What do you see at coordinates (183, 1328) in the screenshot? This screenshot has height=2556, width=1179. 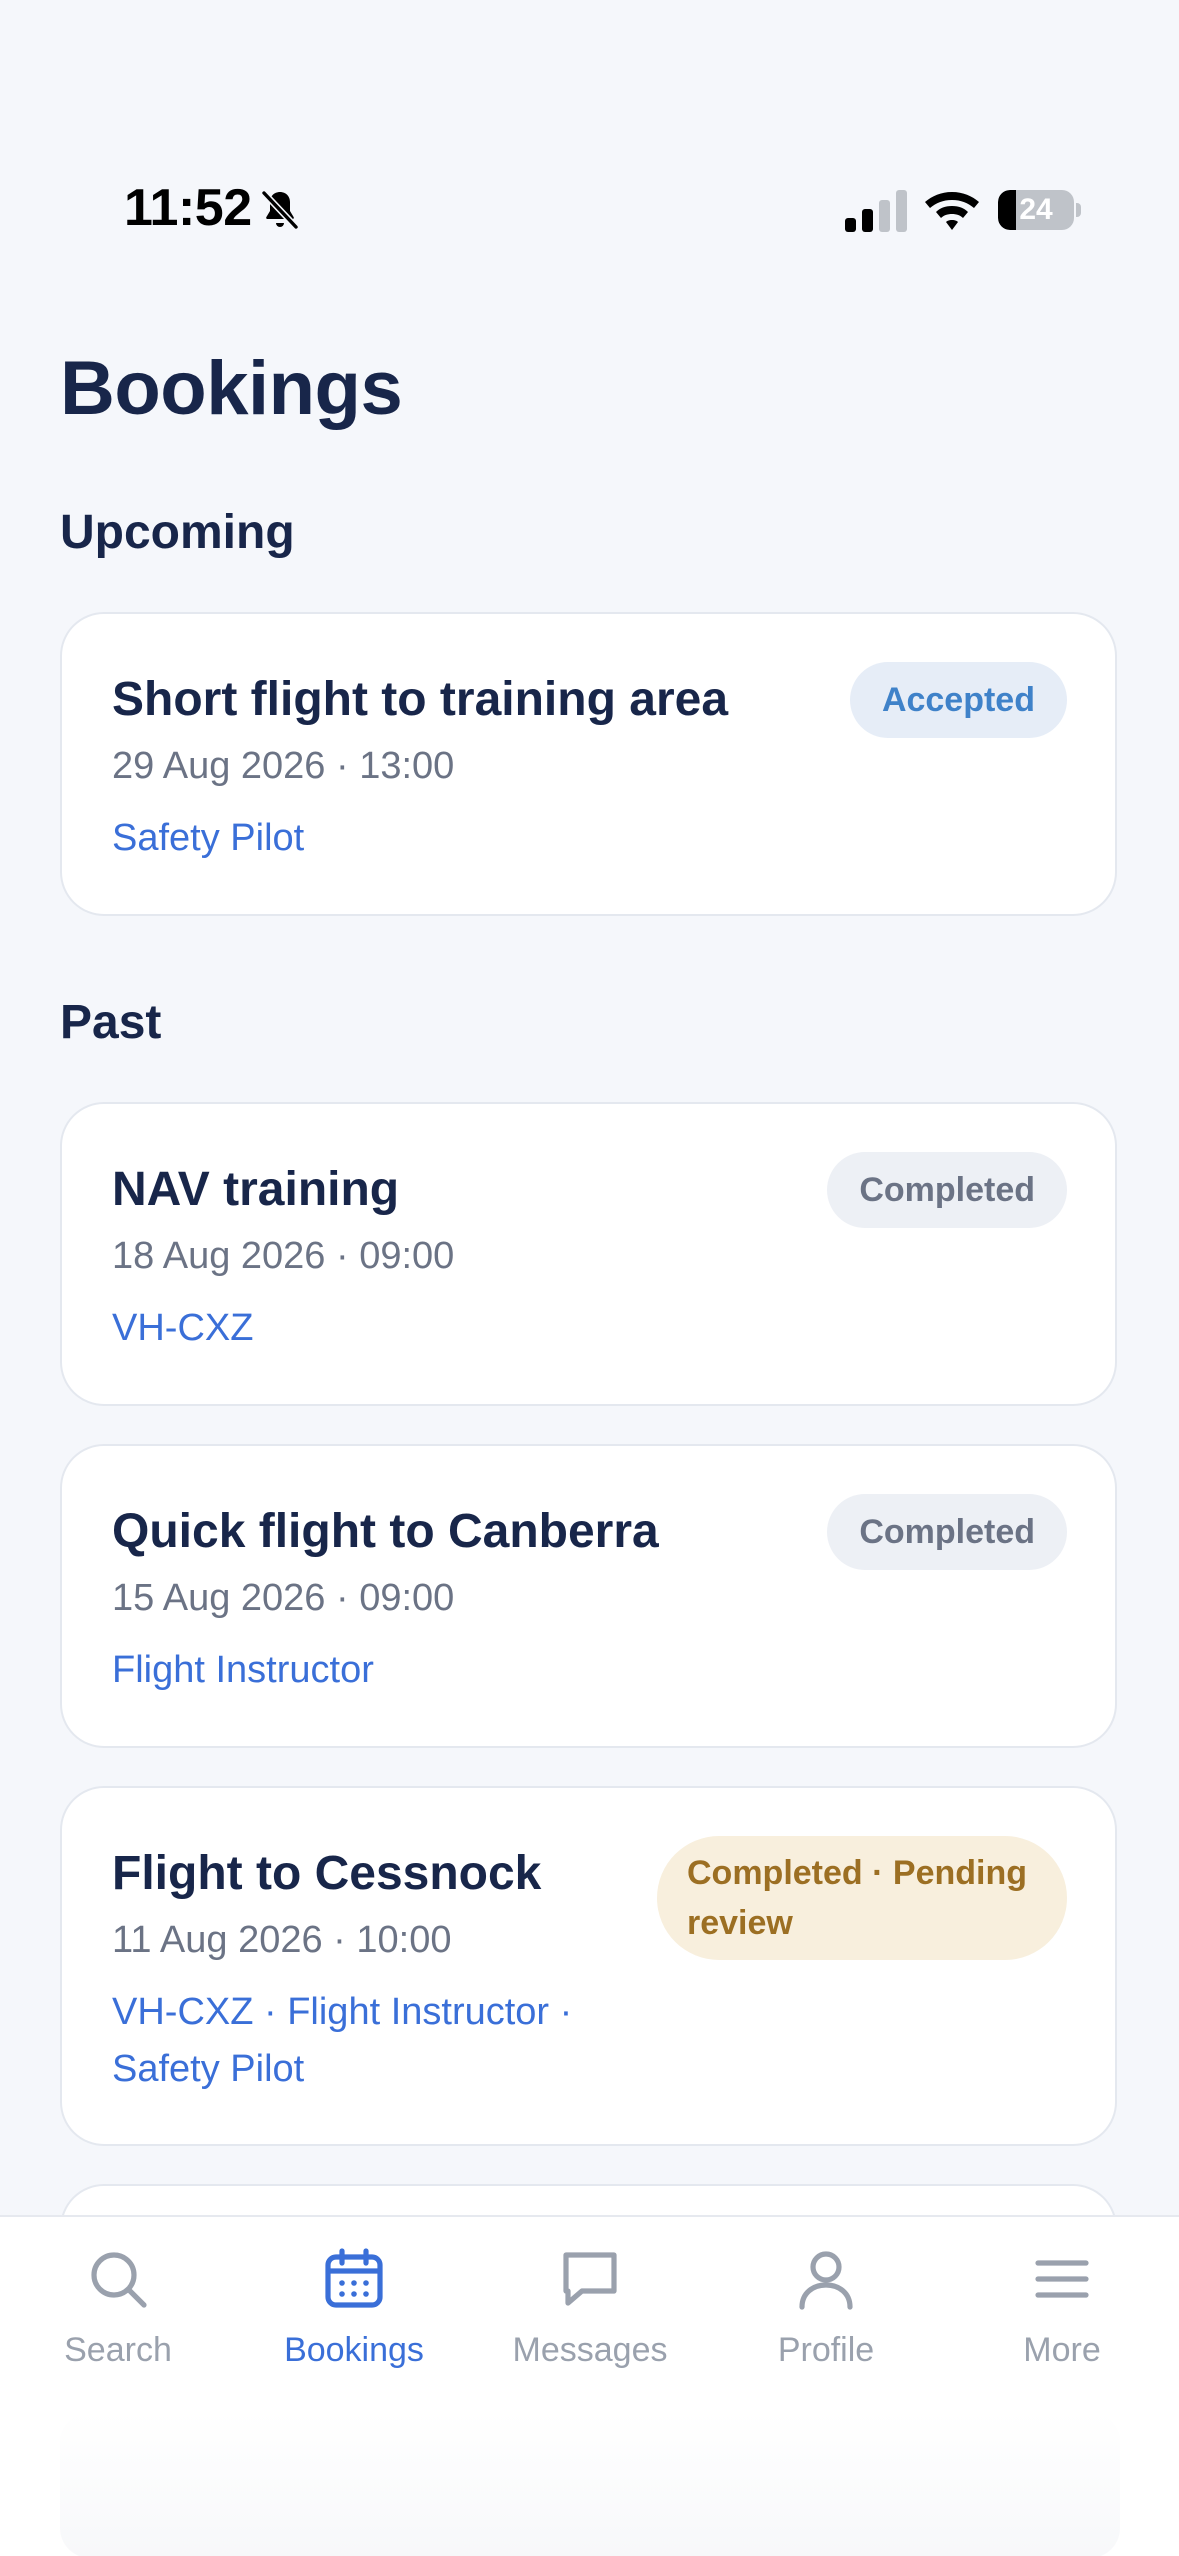 I see `booking-meta: VH-CXZ` at bounding box center [183, 1328].